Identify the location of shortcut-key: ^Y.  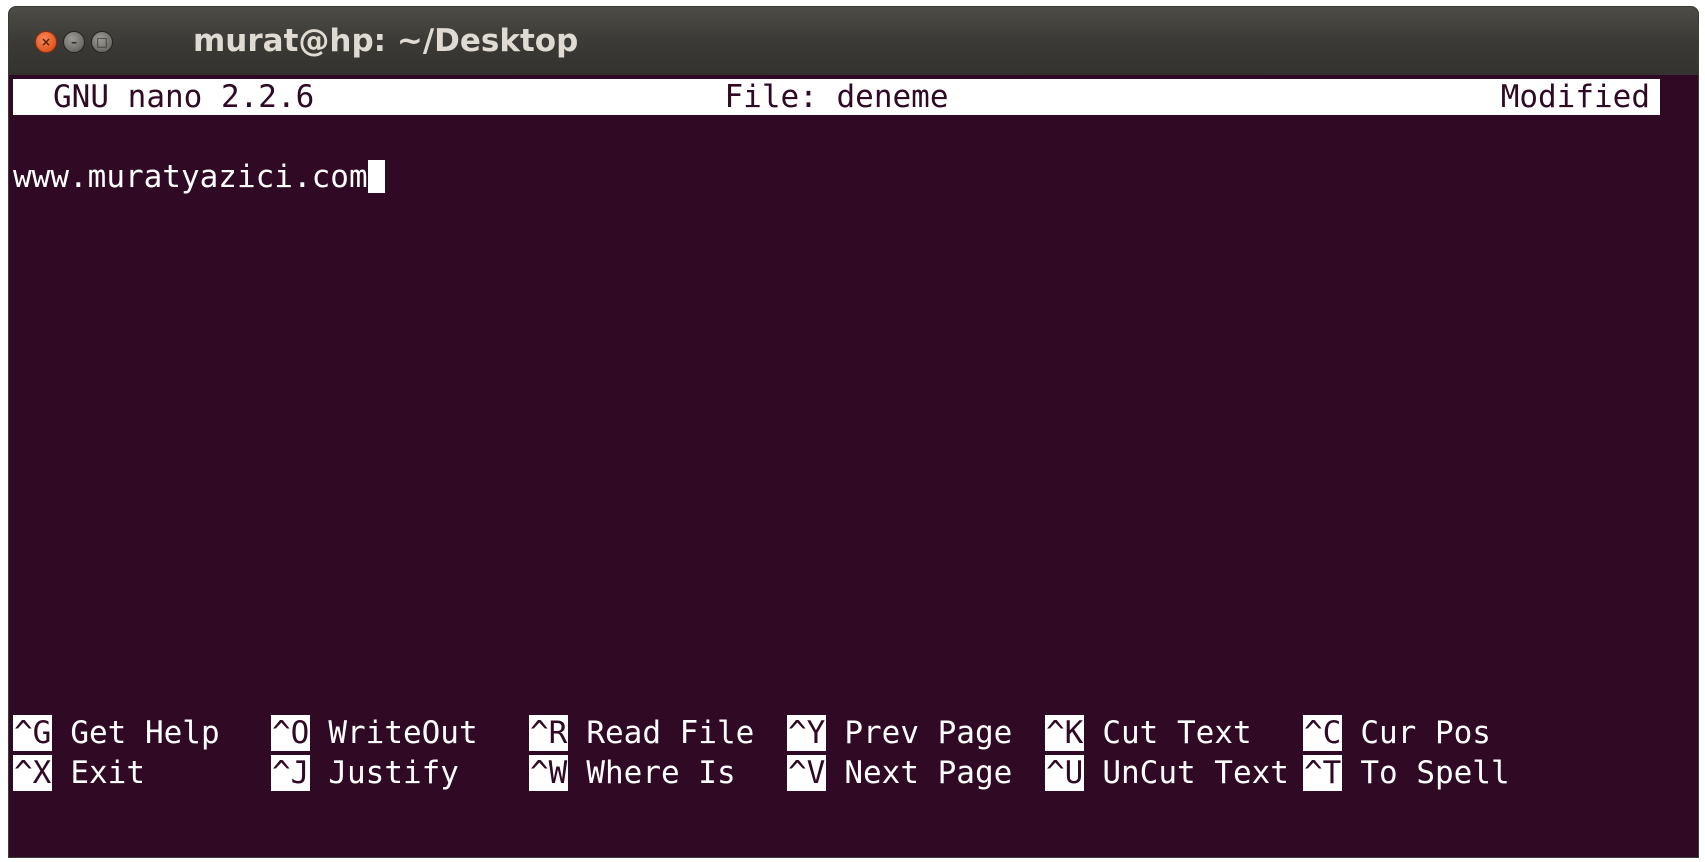
(807, 733).